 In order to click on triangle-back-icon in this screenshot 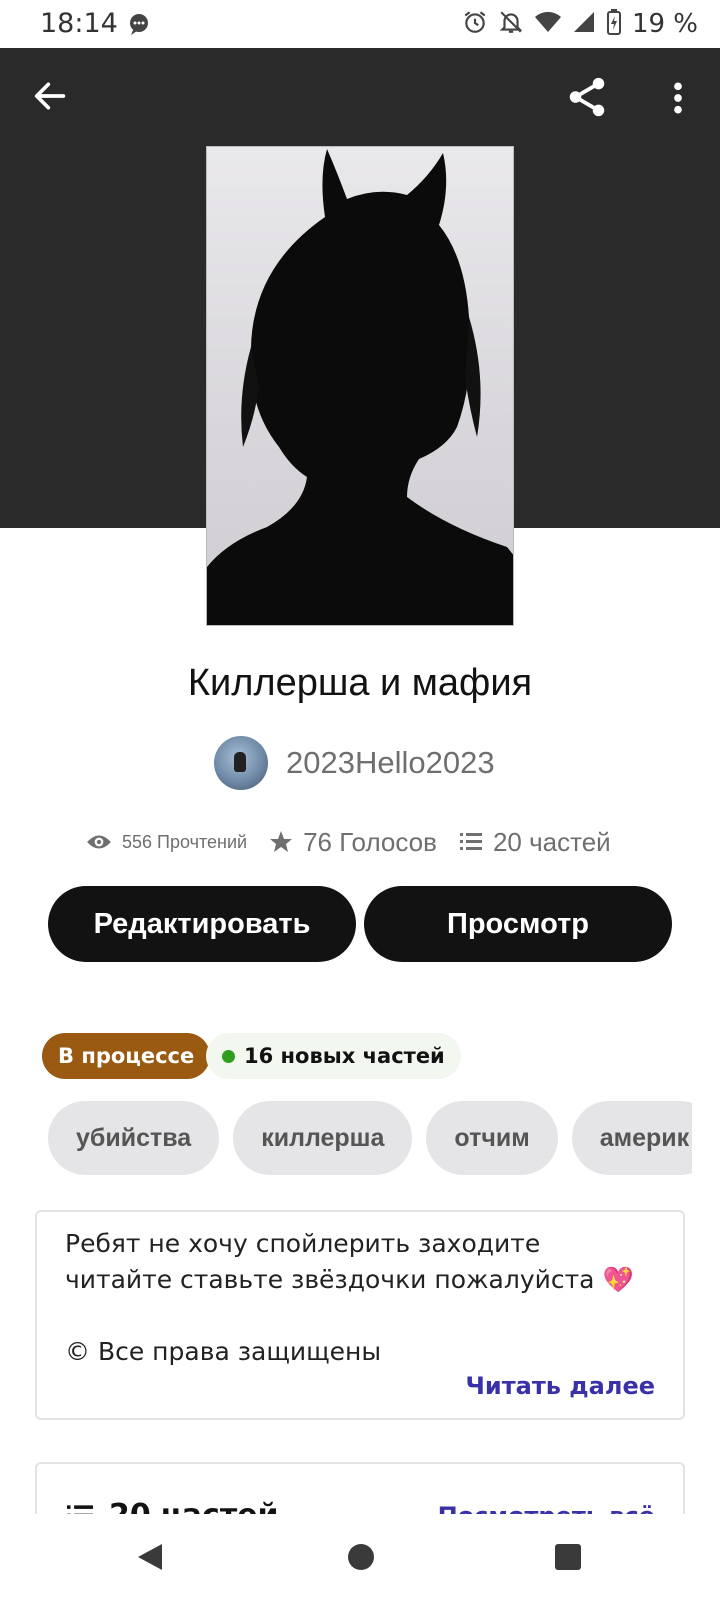, I will do `click(150, 1557)`.